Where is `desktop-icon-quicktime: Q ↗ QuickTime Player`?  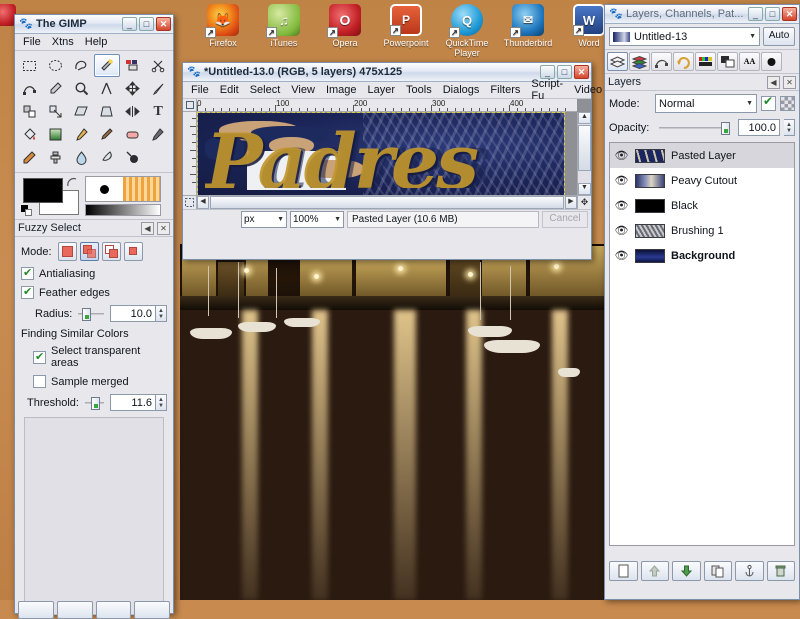 desktop-icon-quicktime: Q ↗ QuickTime Player is located at coordinates (467, 31).